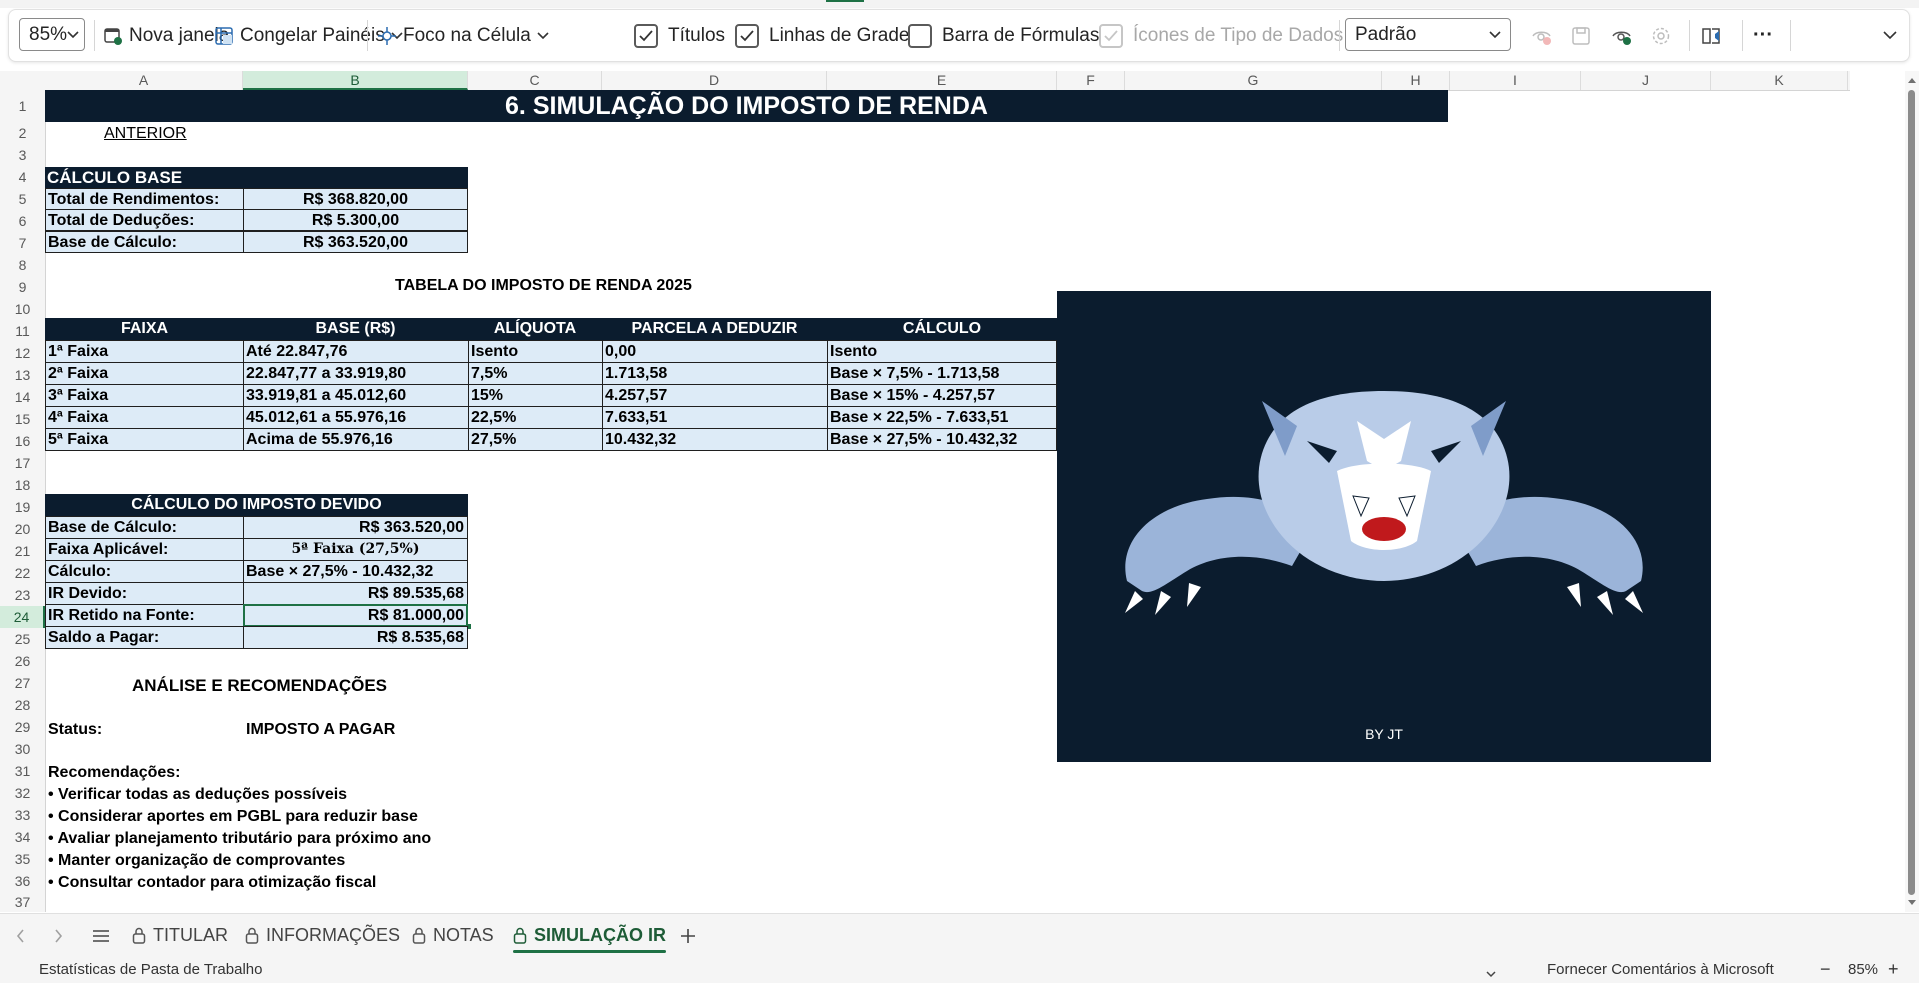  I want to click on due-label: Base de Cálculo:, so click(144, 527).